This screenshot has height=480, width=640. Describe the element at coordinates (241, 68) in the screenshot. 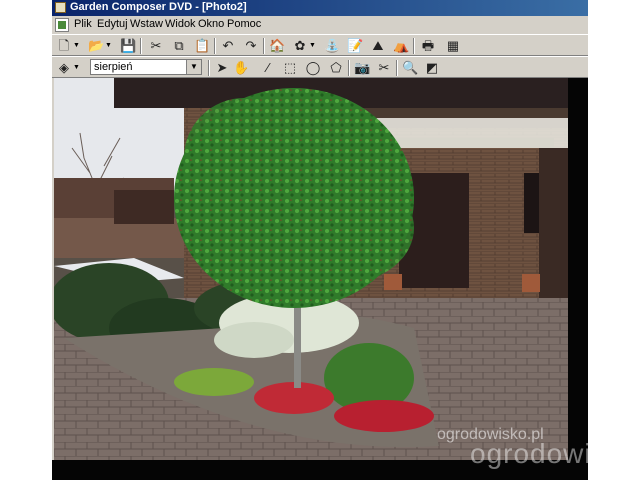

I see `hand-icon: ✋` at that location.